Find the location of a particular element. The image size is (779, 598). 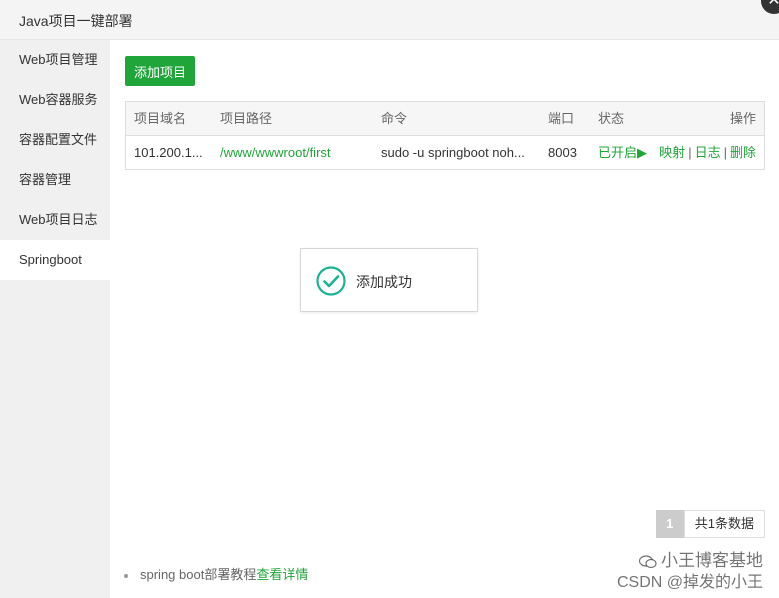

tip-text: spring boot部署教程 is located at coordinates (198, 574).